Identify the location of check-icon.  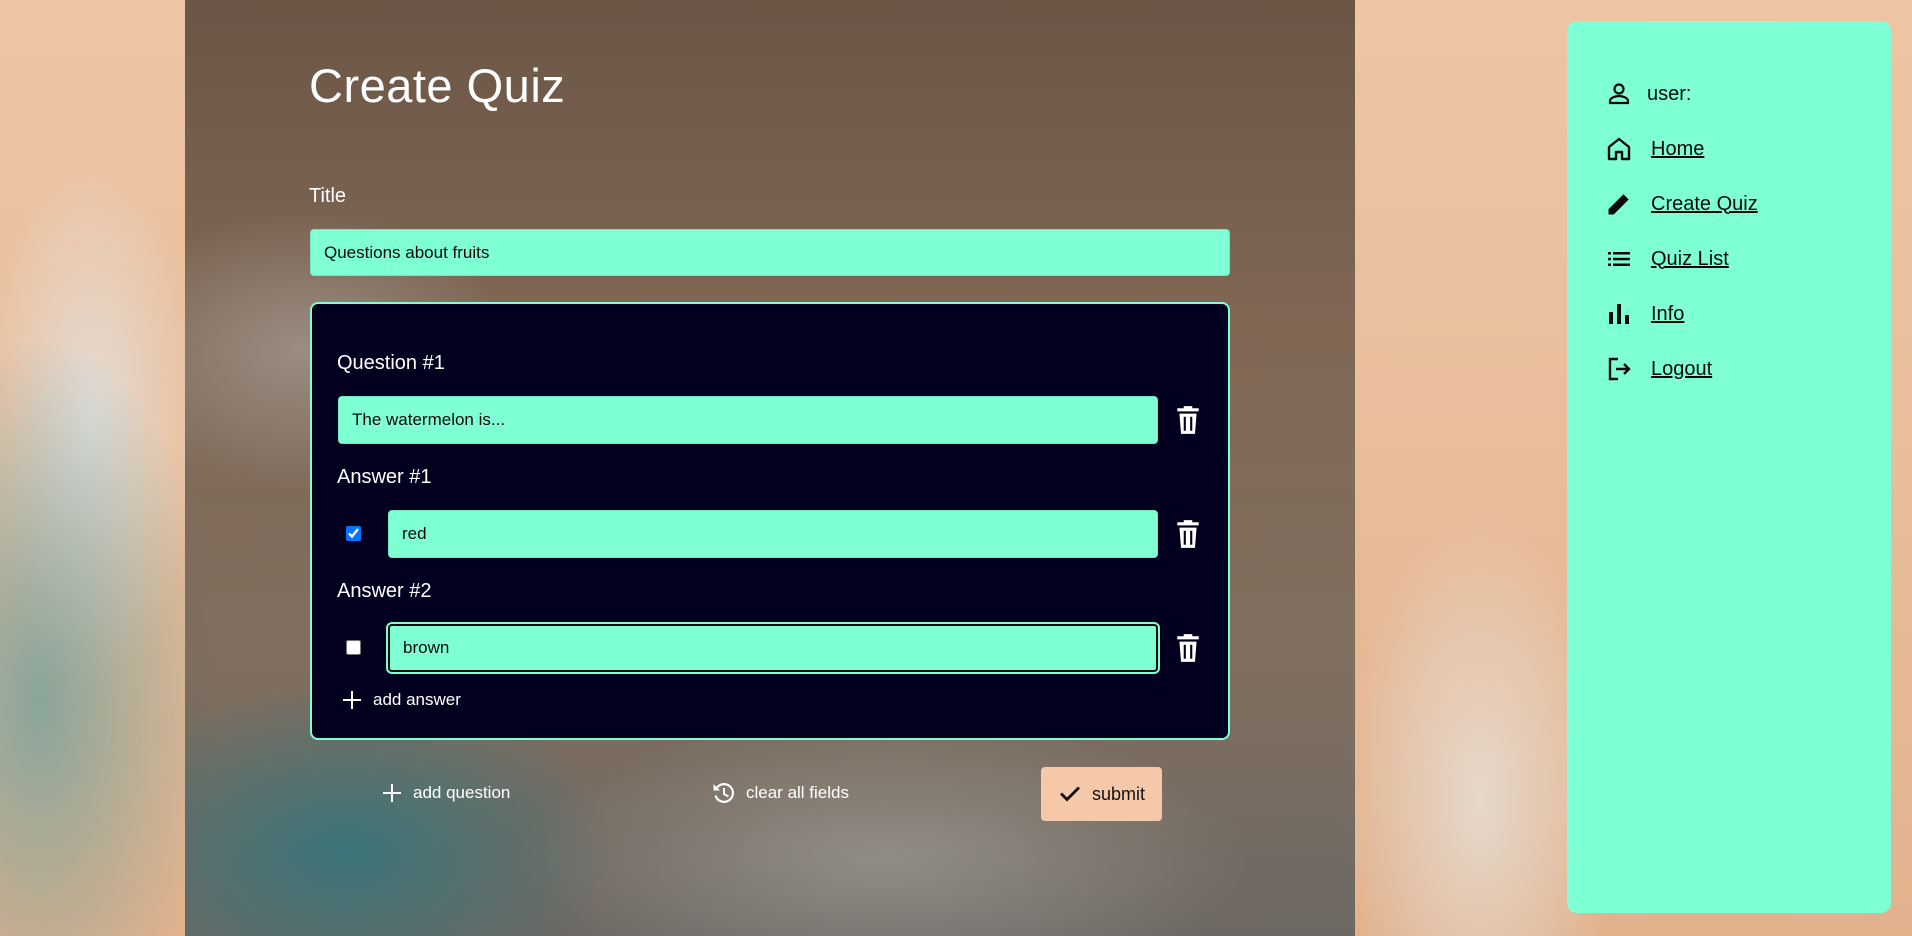
(1069, 794).